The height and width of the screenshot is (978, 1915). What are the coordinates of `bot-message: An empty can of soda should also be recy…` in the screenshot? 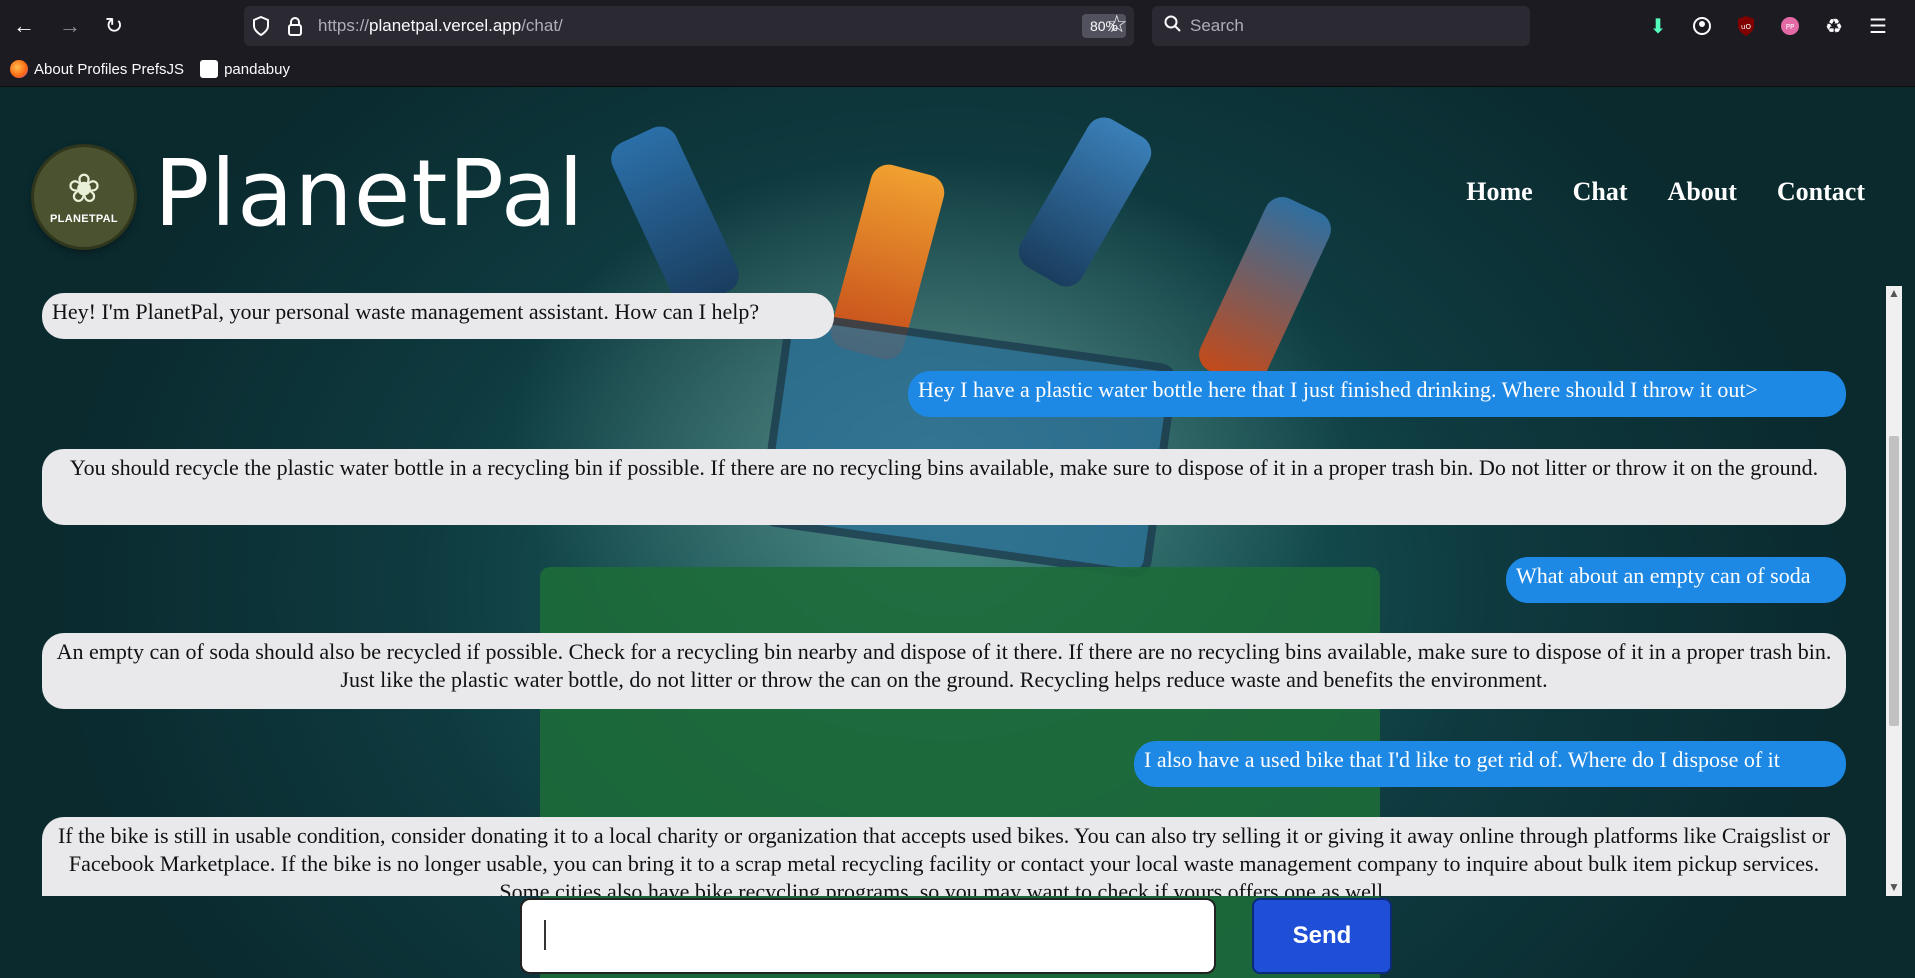 It's located at (944, 671).